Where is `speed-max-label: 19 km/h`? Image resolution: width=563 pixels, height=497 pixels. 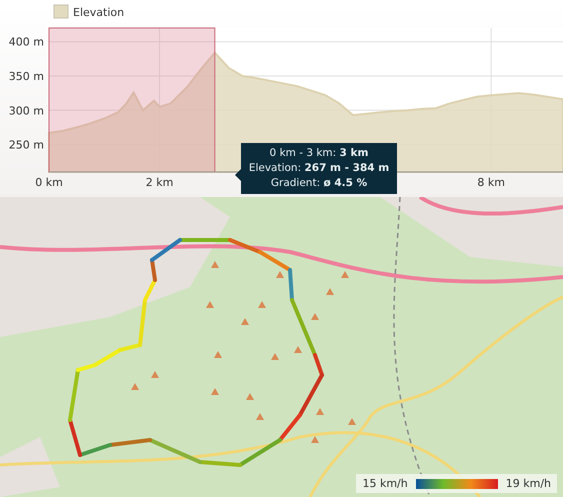 speed-max-label: 19 km/h is located at coordinates (528, 483).